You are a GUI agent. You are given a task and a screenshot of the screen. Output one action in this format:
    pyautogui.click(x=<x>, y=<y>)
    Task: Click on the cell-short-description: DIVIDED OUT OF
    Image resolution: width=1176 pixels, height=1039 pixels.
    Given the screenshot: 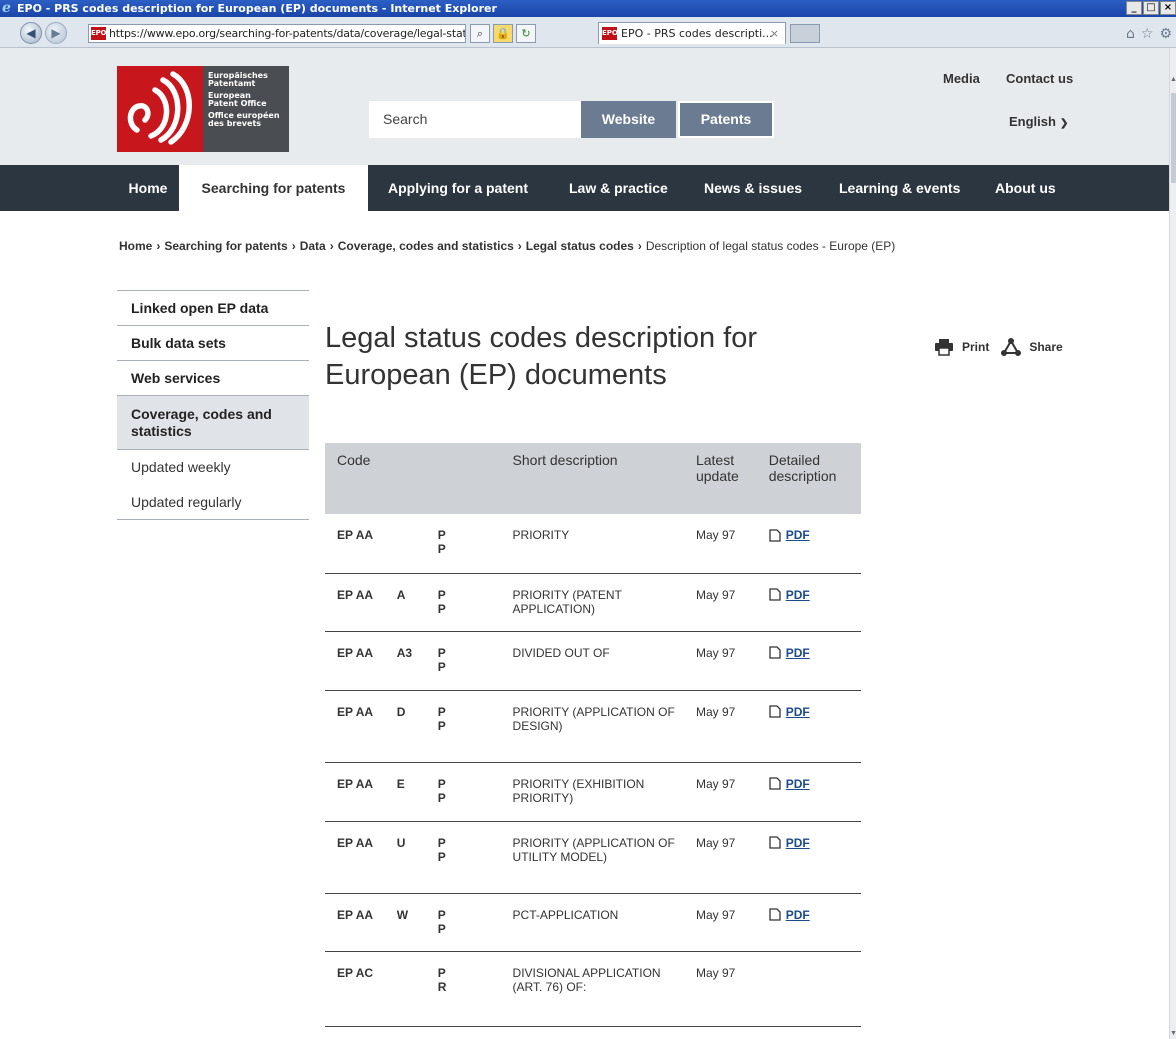 What is the action you would take?
    pyautogui.click(x=604, y=661)
    